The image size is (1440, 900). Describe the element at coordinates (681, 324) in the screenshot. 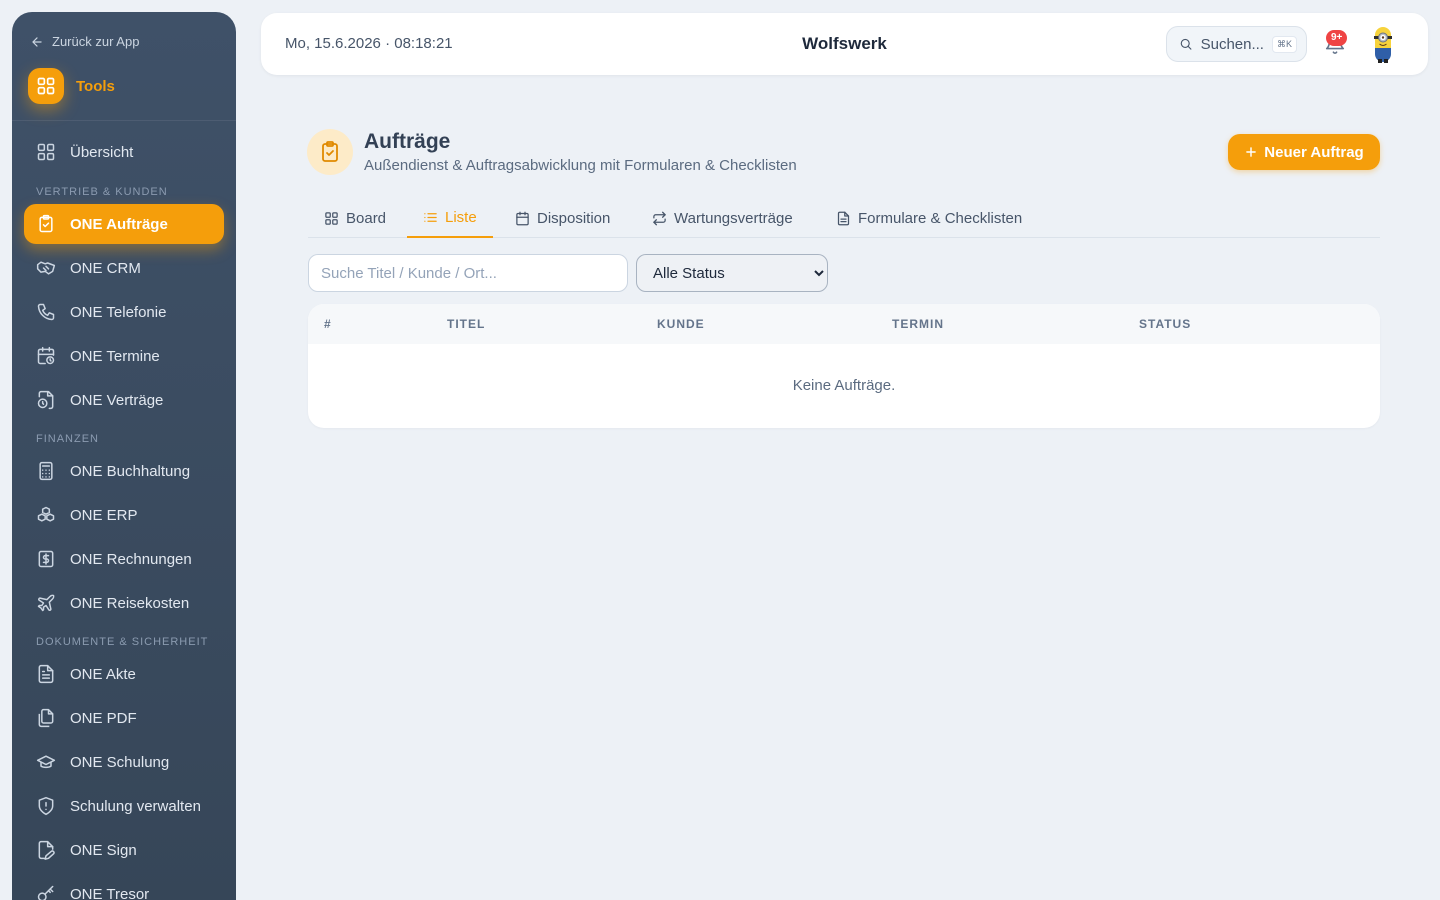

I see `column-header-customer: KUNDE` at that location.